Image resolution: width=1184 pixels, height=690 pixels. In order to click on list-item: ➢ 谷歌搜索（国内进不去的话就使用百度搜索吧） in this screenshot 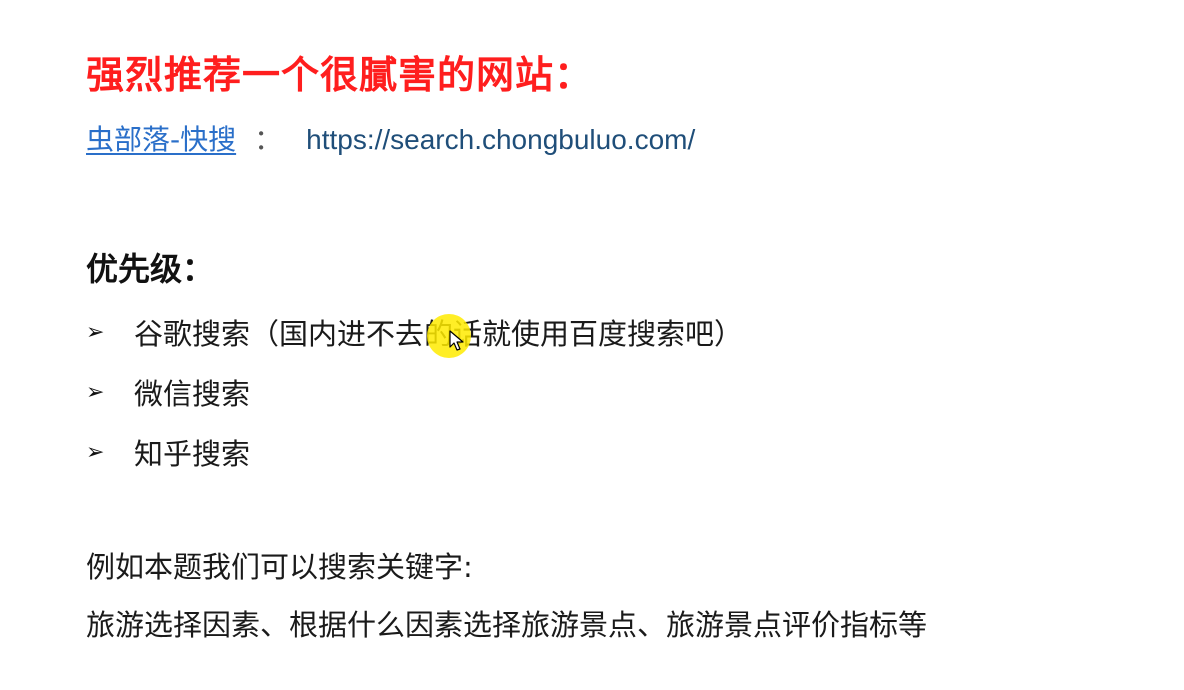, I will do `click(414, 332)`.